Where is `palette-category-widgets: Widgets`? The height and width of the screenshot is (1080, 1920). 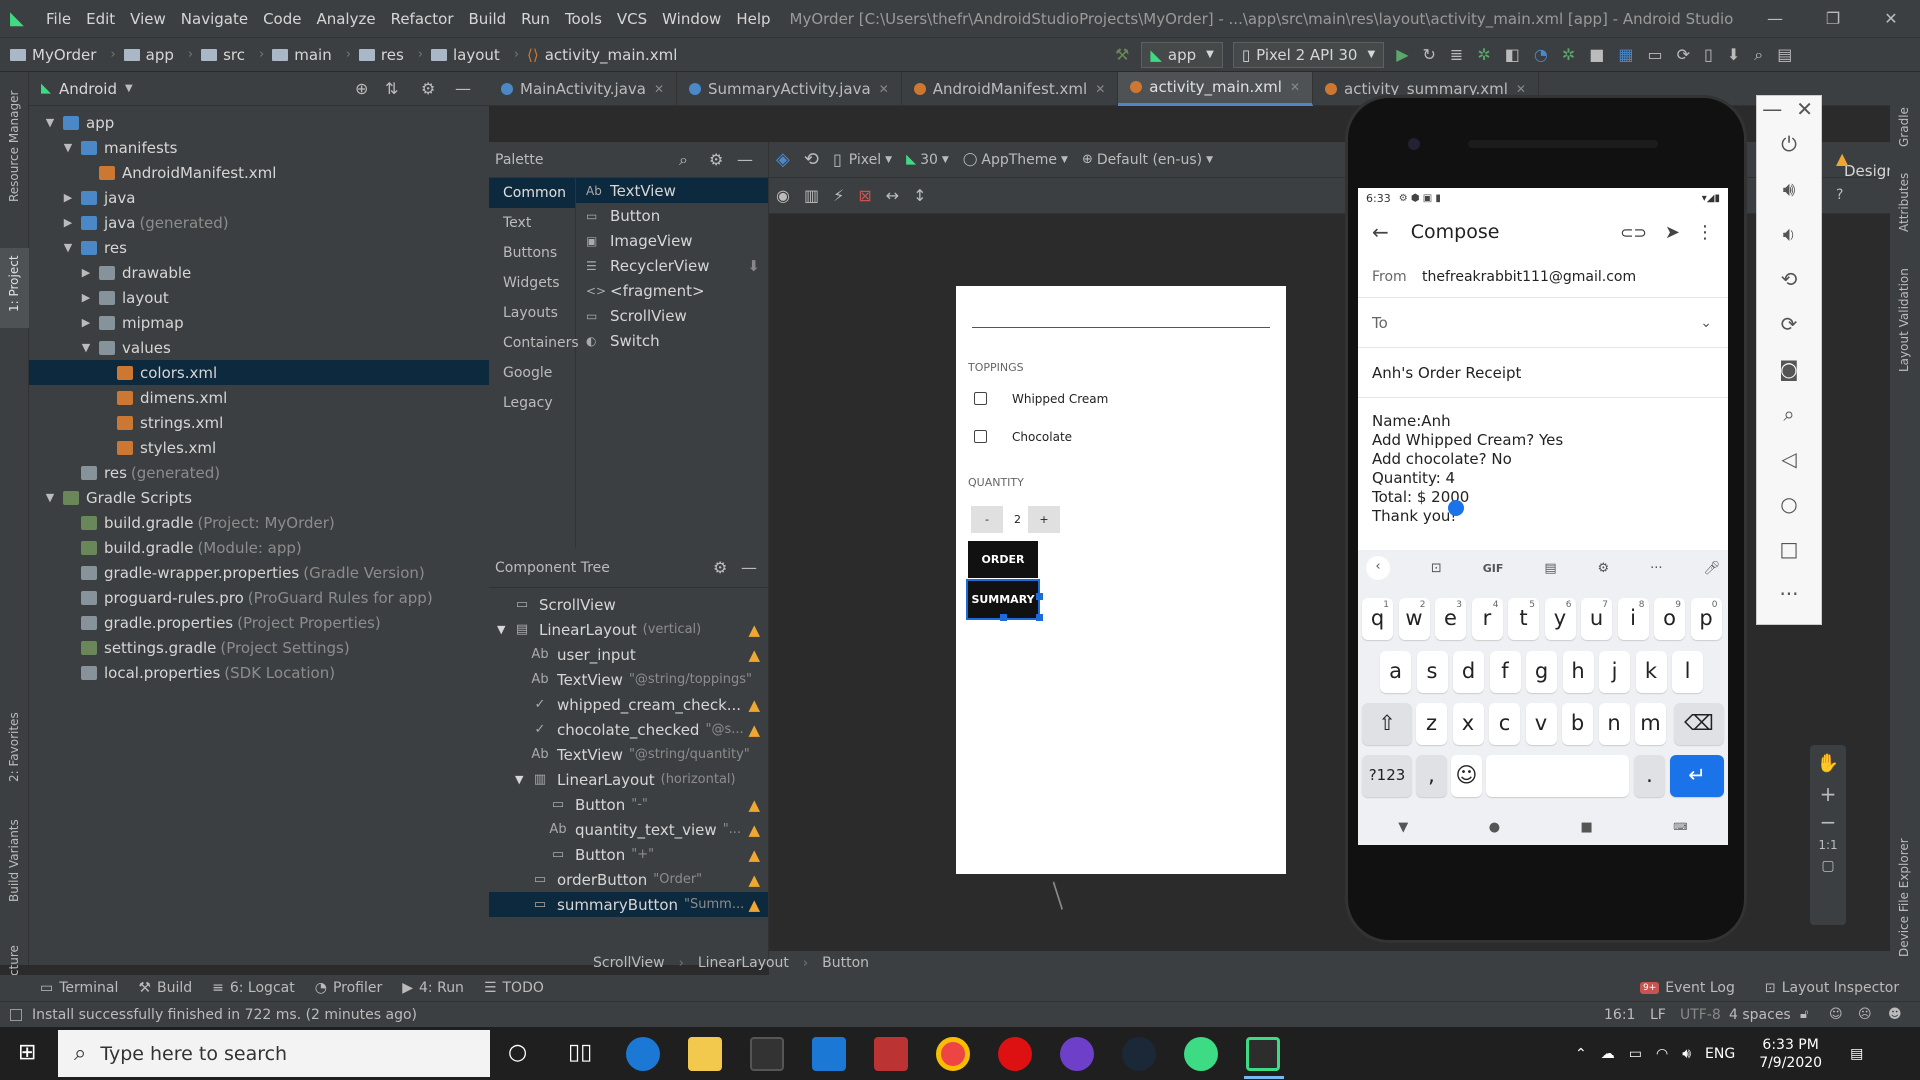
palette-category-widgets: Widgets is located at coordinates (532, 283).